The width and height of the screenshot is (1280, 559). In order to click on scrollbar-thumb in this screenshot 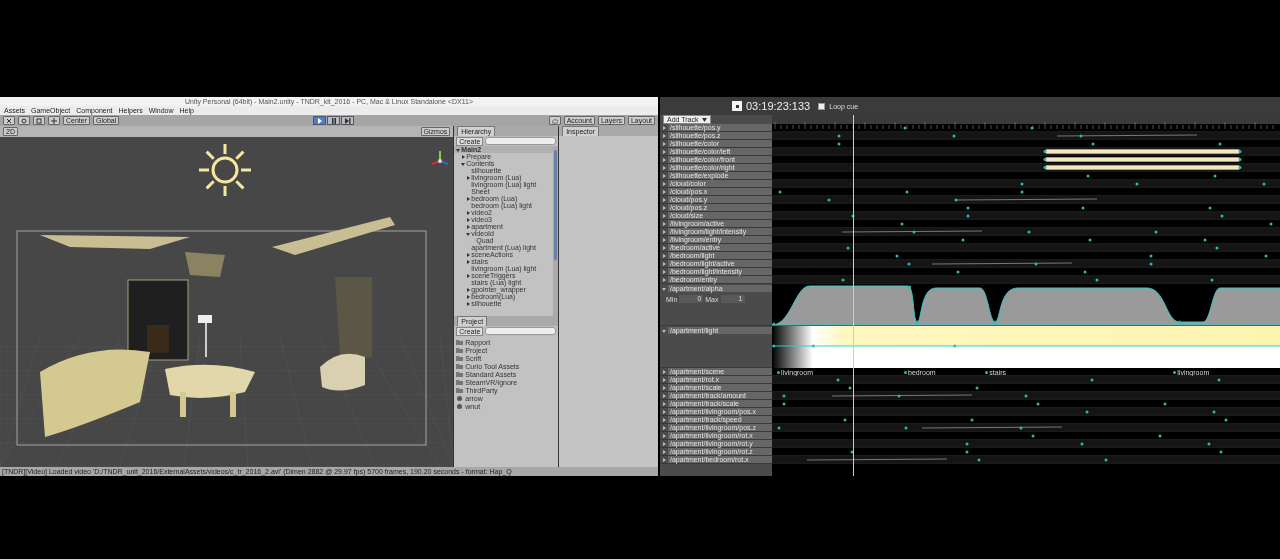, I will do `click(556, 205)`.